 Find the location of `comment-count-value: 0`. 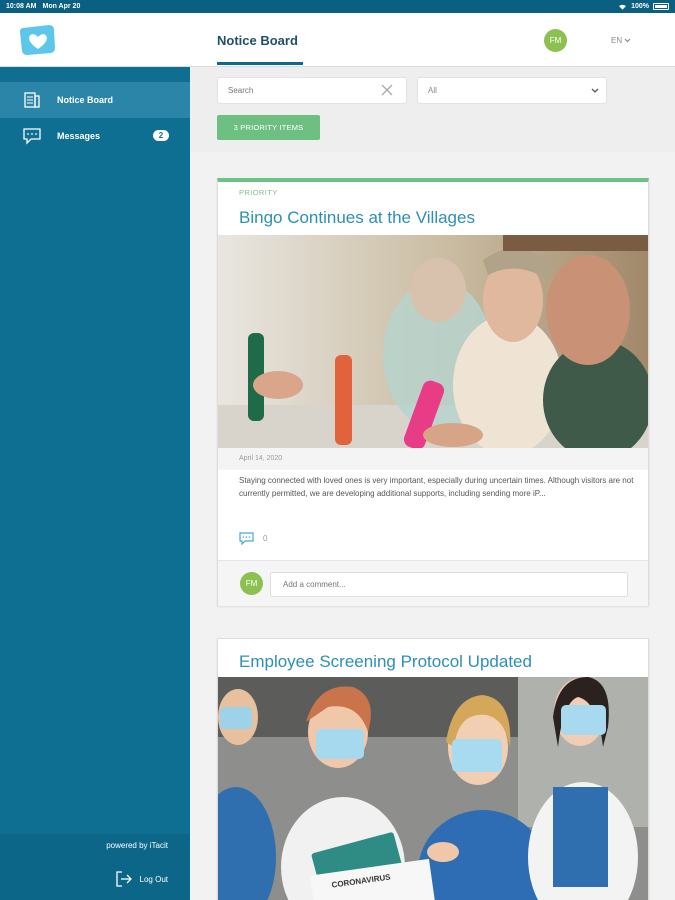

comment-count-value: 0 is located at coordinates (265, 538).